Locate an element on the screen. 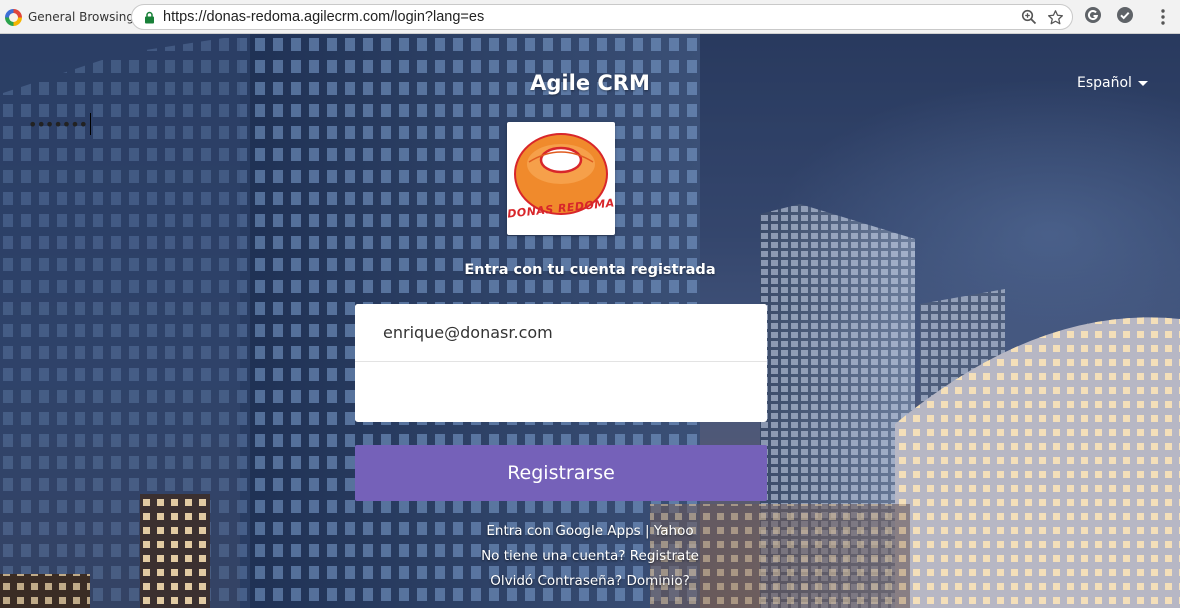 The height and width of the screenshot is (608, 1180). password-field is located at coordinates (561, 392).